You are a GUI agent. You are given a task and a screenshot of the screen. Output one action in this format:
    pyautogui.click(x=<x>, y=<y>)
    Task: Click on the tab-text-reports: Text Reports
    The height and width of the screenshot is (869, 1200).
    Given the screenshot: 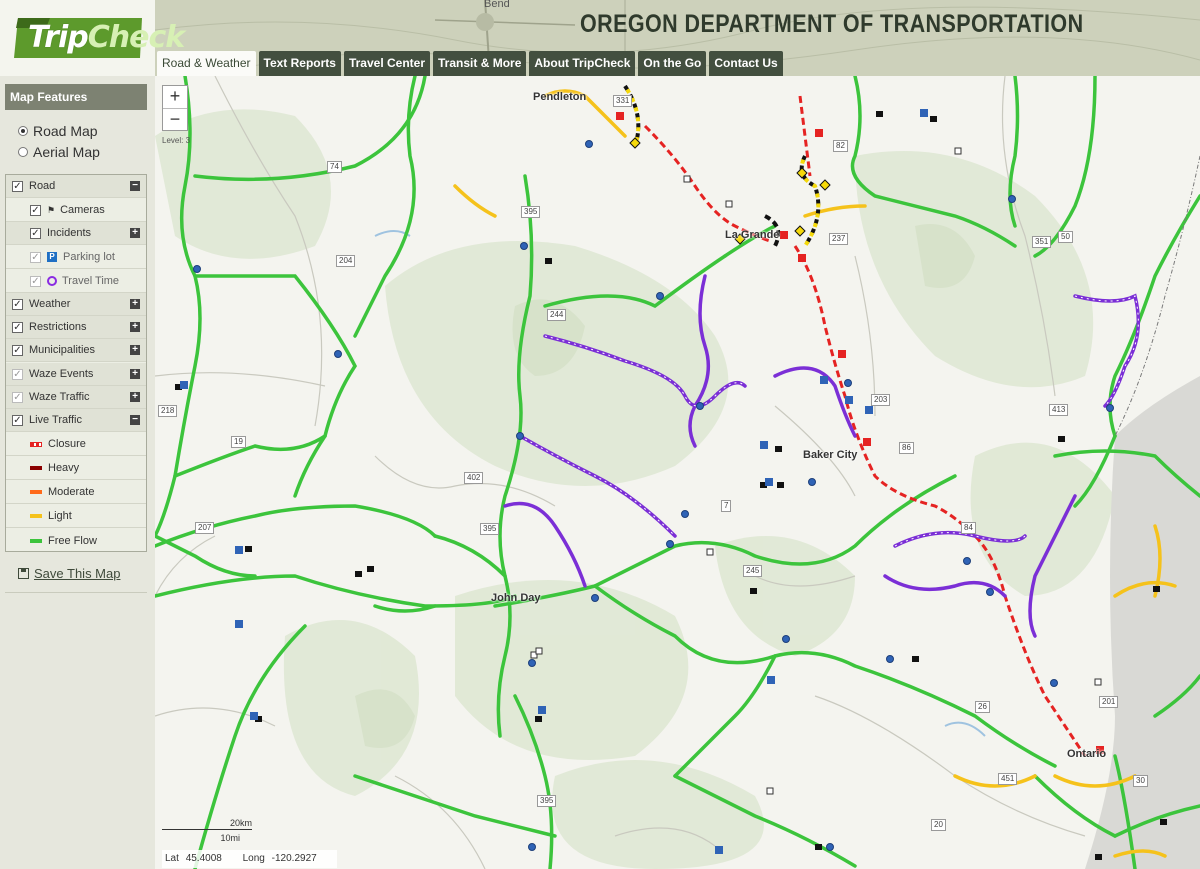 What is the action you would take?
    pyautogui.click(x=299, y=63)
    